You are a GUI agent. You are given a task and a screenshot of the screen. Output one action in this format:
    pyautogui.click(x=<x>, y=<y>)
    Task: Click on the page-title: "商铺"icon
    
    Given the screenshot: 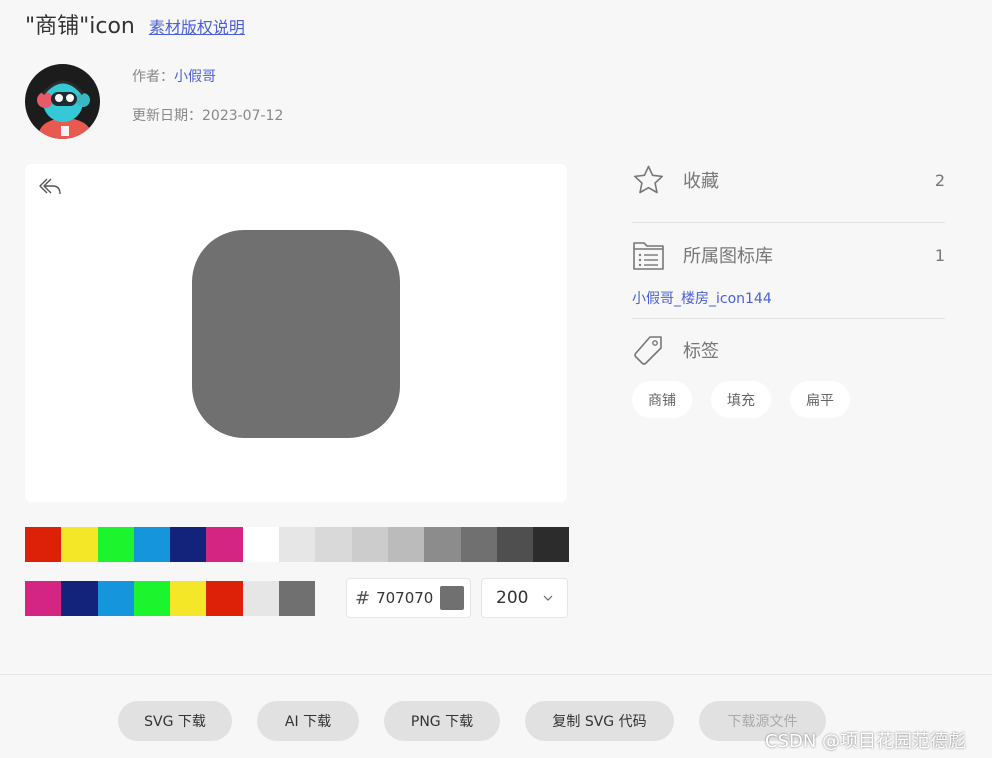 What is the action you would take?
    pyautogui.click(x=80, y=26)
    